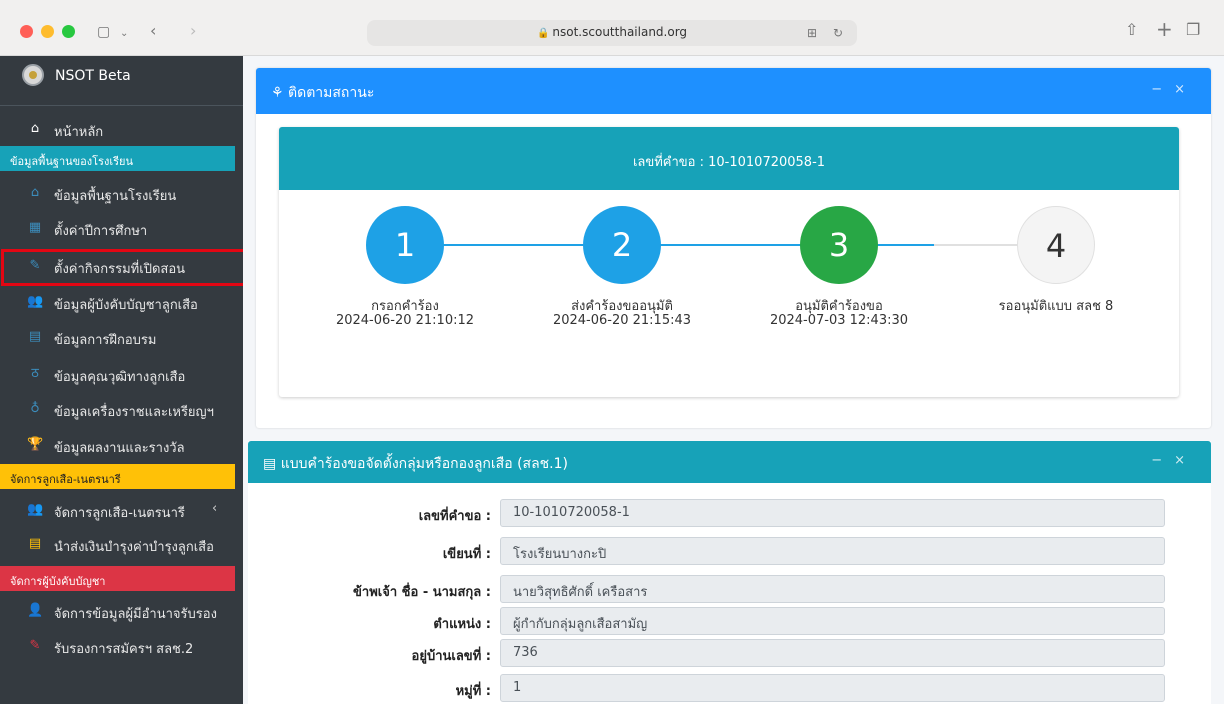 This screenshot has width=1224, height=704. What do you see at coordinates (121, 129) in the screenshot?
I see `sidebar-item-home: ⌂ หน้าหลัก` at bounding box center [121, 129].